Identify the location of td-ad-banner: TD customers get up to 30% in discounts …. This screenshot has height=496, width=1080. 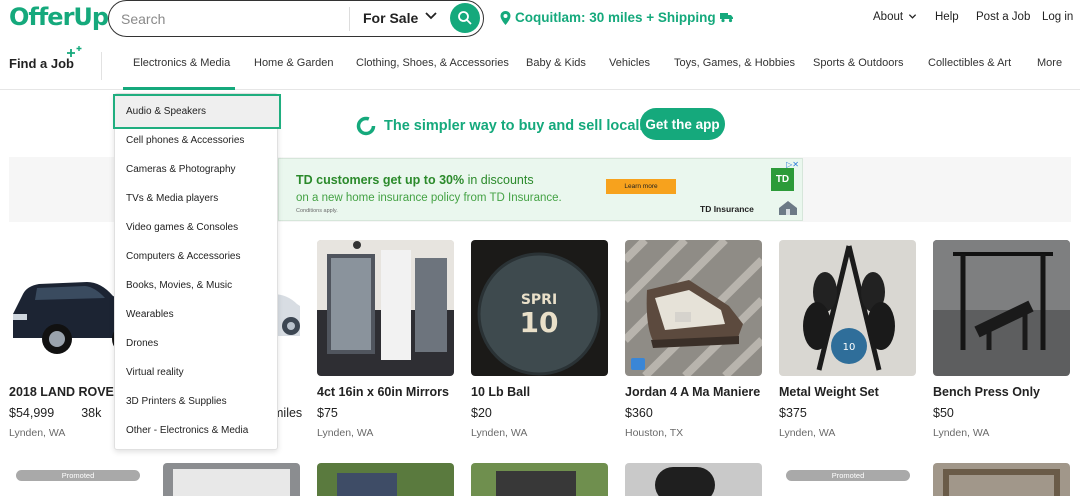
(540, 189).